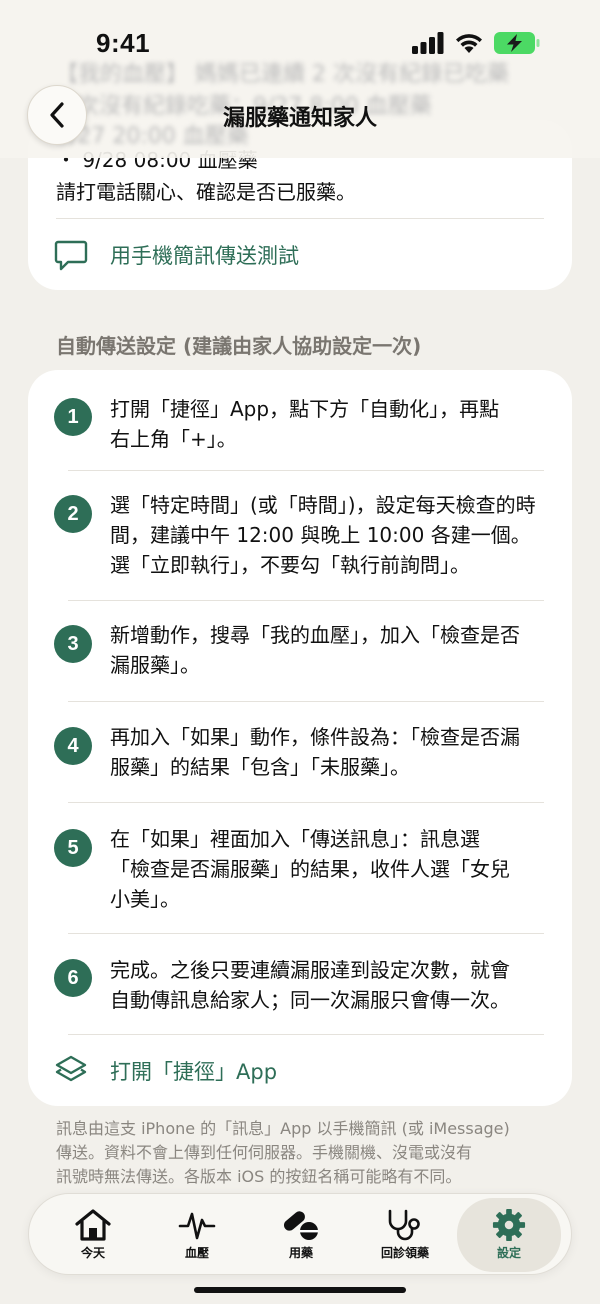 The width and height of the screenshot is (600, 1304). Describe the element at coordinates (239, 346) in the screenshot. I see `section-header: 自動傳送設定 (建議由家人協助設定一次)` at that location.